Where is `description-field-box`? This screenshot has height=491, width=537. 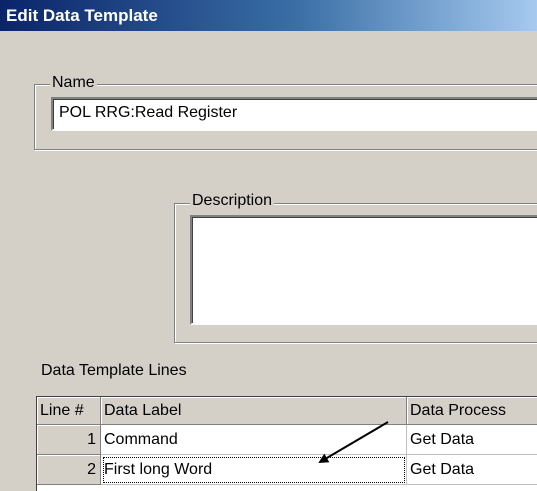 description-field-box is located at coordinates (363, 270).